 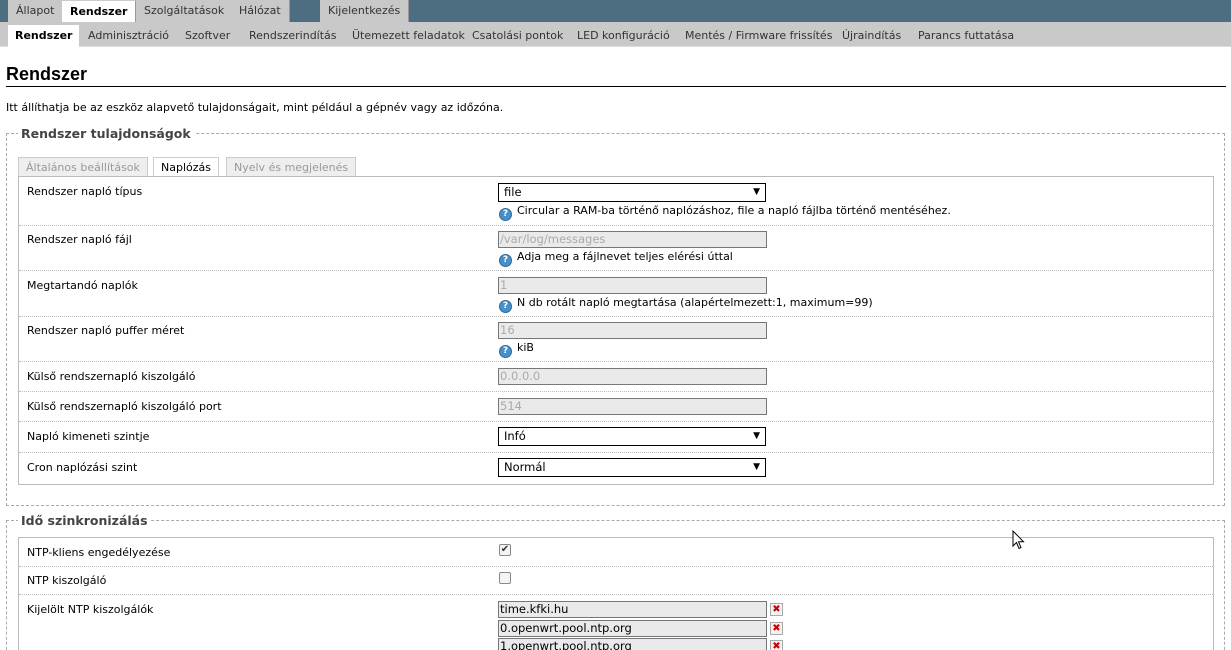 I want to click on row-remote-log-server: Külső rendszernapló kiszolgáló 0.0.0.0, so click(x=616, y=377).